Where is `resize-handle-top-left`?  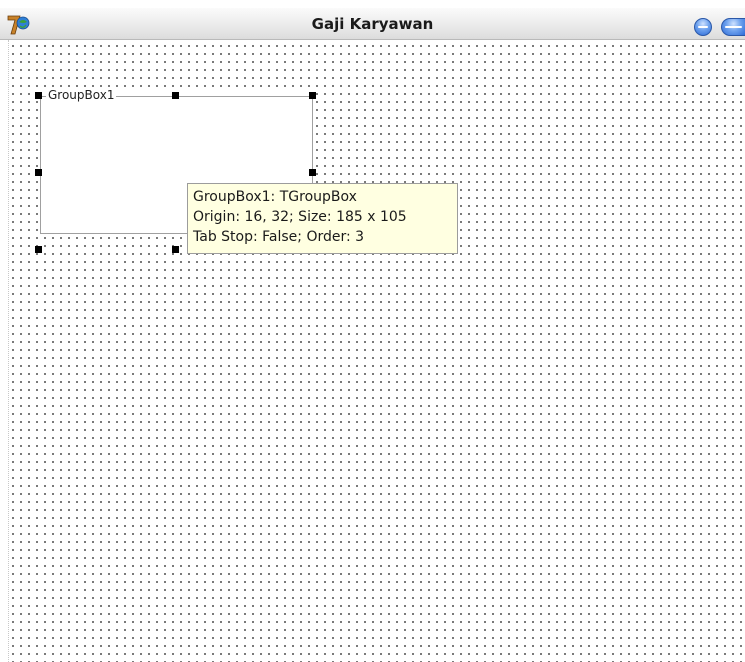 resize-handle-top-left is located at coordinates (38, 95).